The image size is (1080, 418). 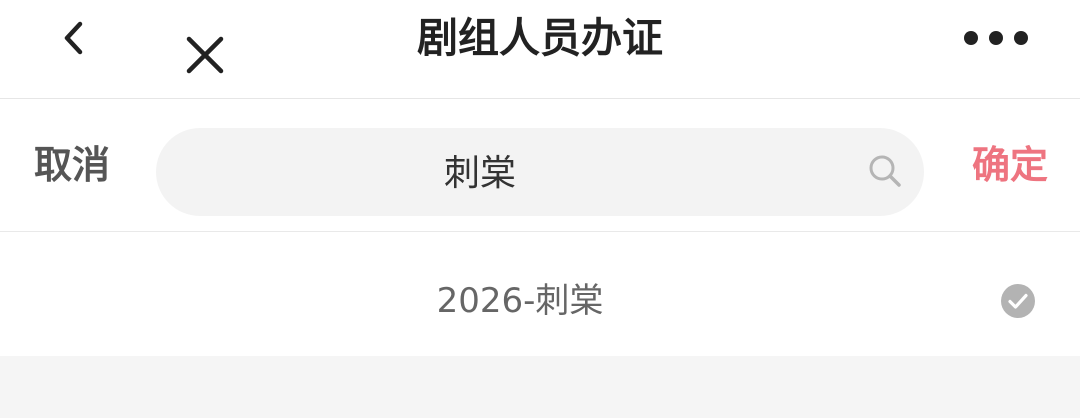 What do you see at coordinates (520, 301) in the screenshot?
I see `list-item-label: 2026-刺棠` at bounding box center [520, 301].